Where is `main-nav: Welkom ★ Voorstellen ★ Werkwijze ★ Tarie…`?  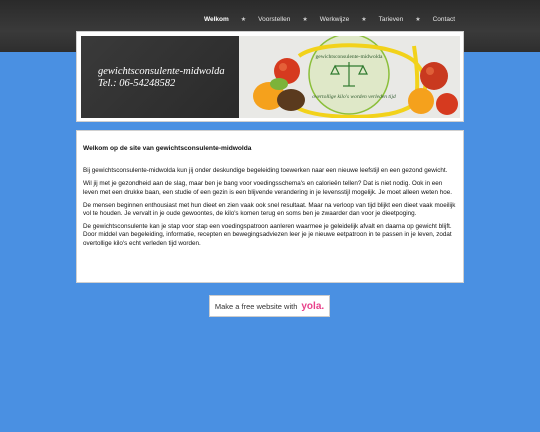 main-nav: Welkom ★ Voorstellen ★ Werkwijze ★ Tarie… is located at coordinates (329, 19).